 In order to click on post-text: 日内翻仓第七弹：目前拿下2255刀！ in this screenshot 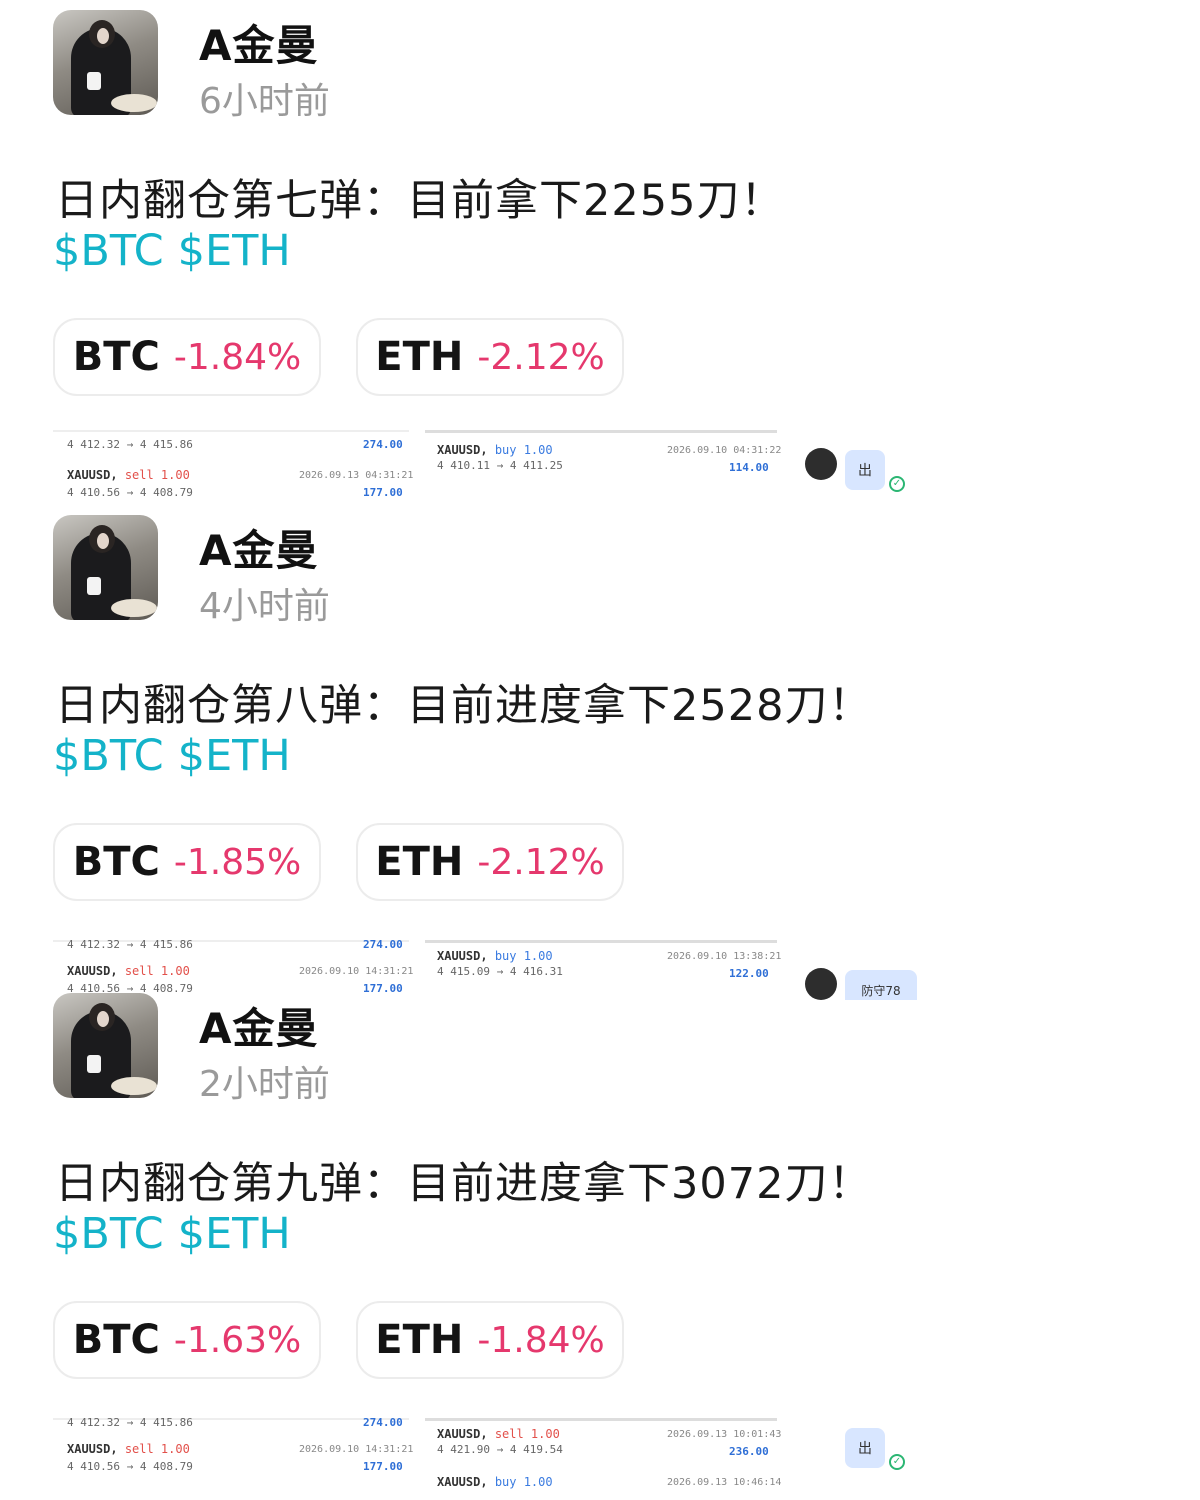, I will do `click(420, 201)`.